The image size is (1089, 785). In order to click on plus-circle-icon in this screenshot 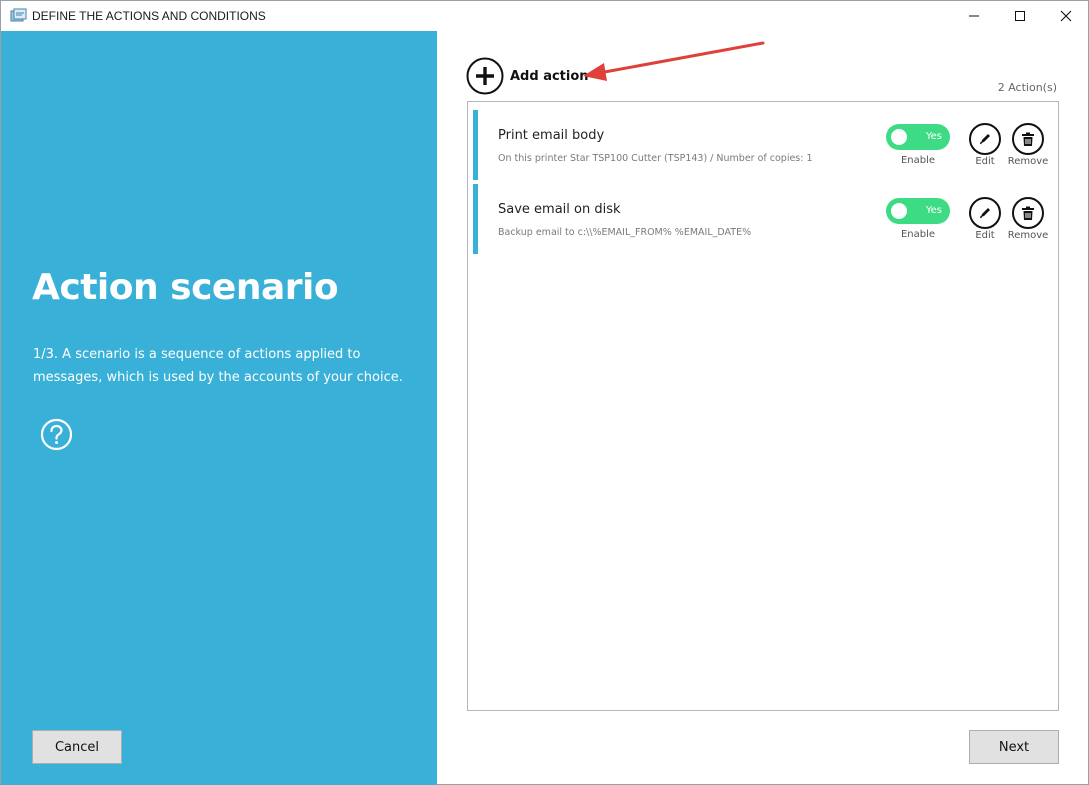, I will do `click(485, 76)`.